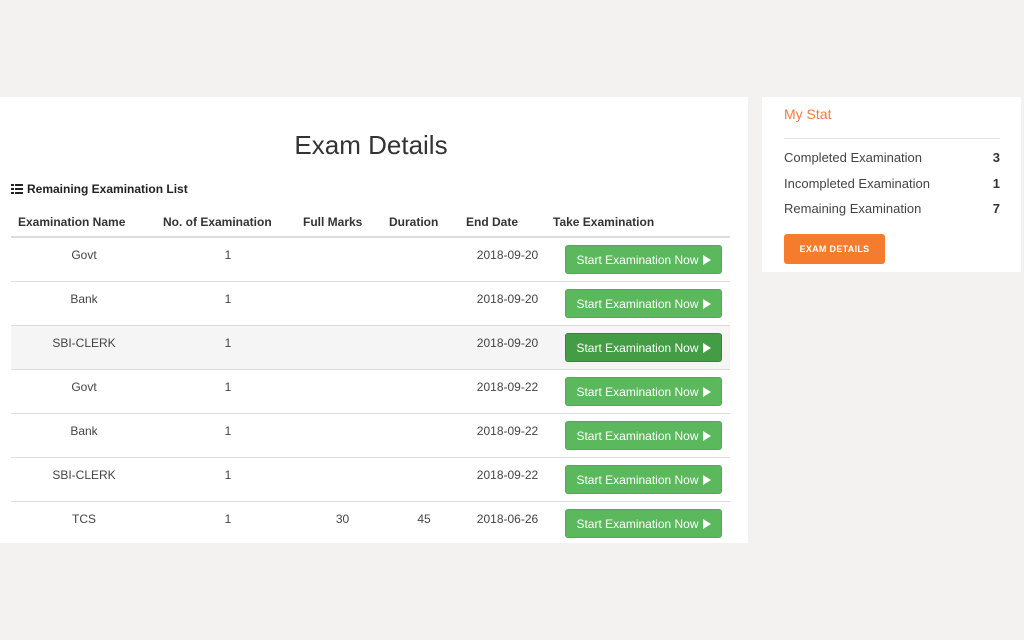 Image resolution: width=1024 pixels, height=640 pixels. I want to click on stat-title: My Stat, so click(808, 114).